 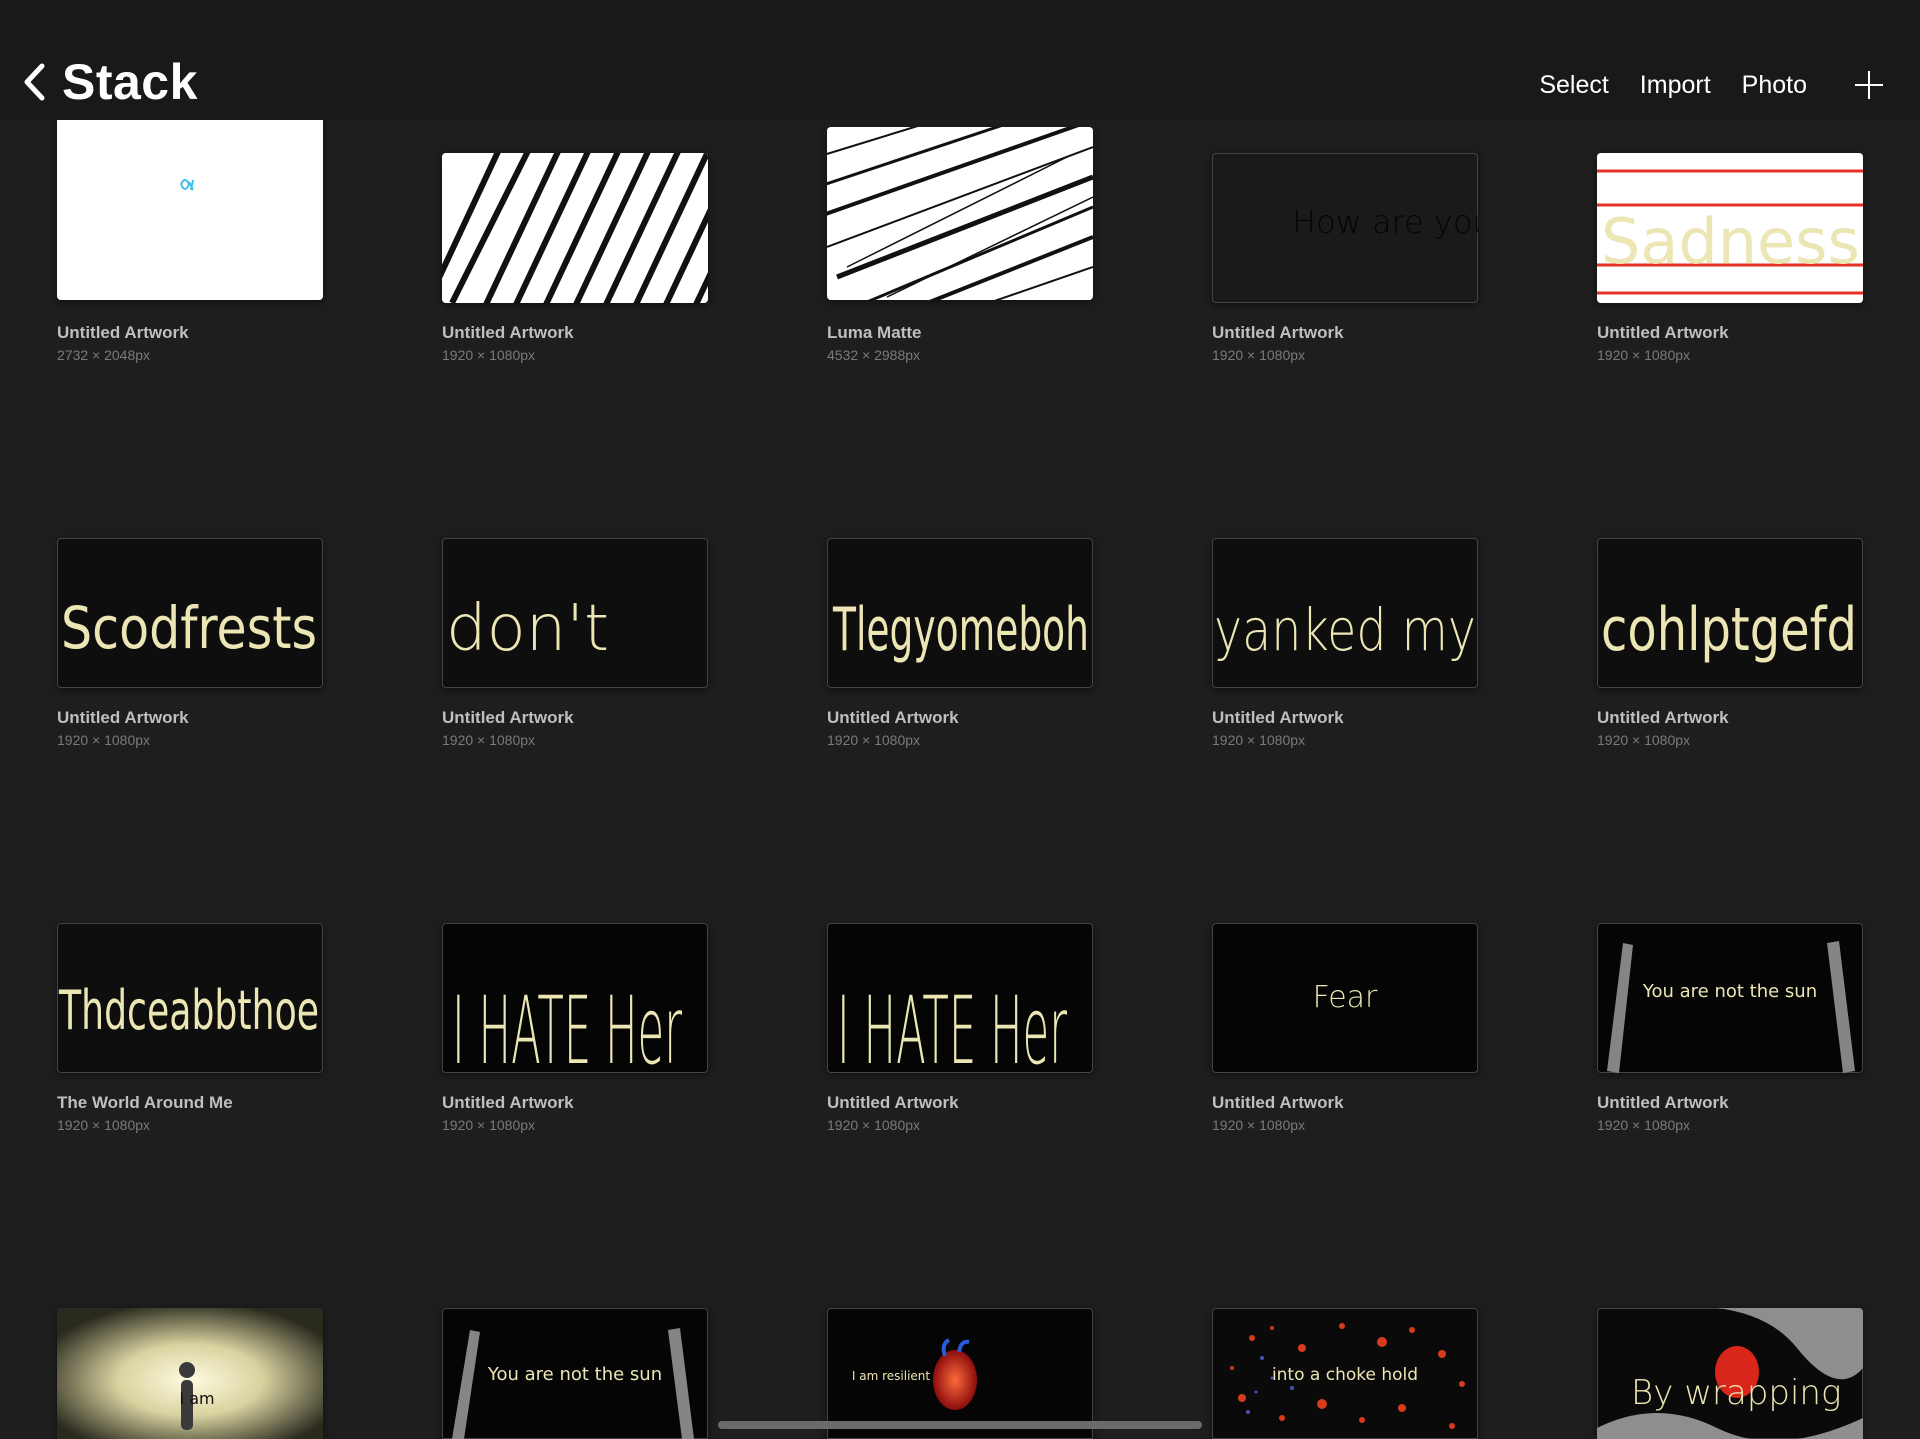 I want to click on toolbar-actions: Select Import Photo, so click(x=1696, y=85).